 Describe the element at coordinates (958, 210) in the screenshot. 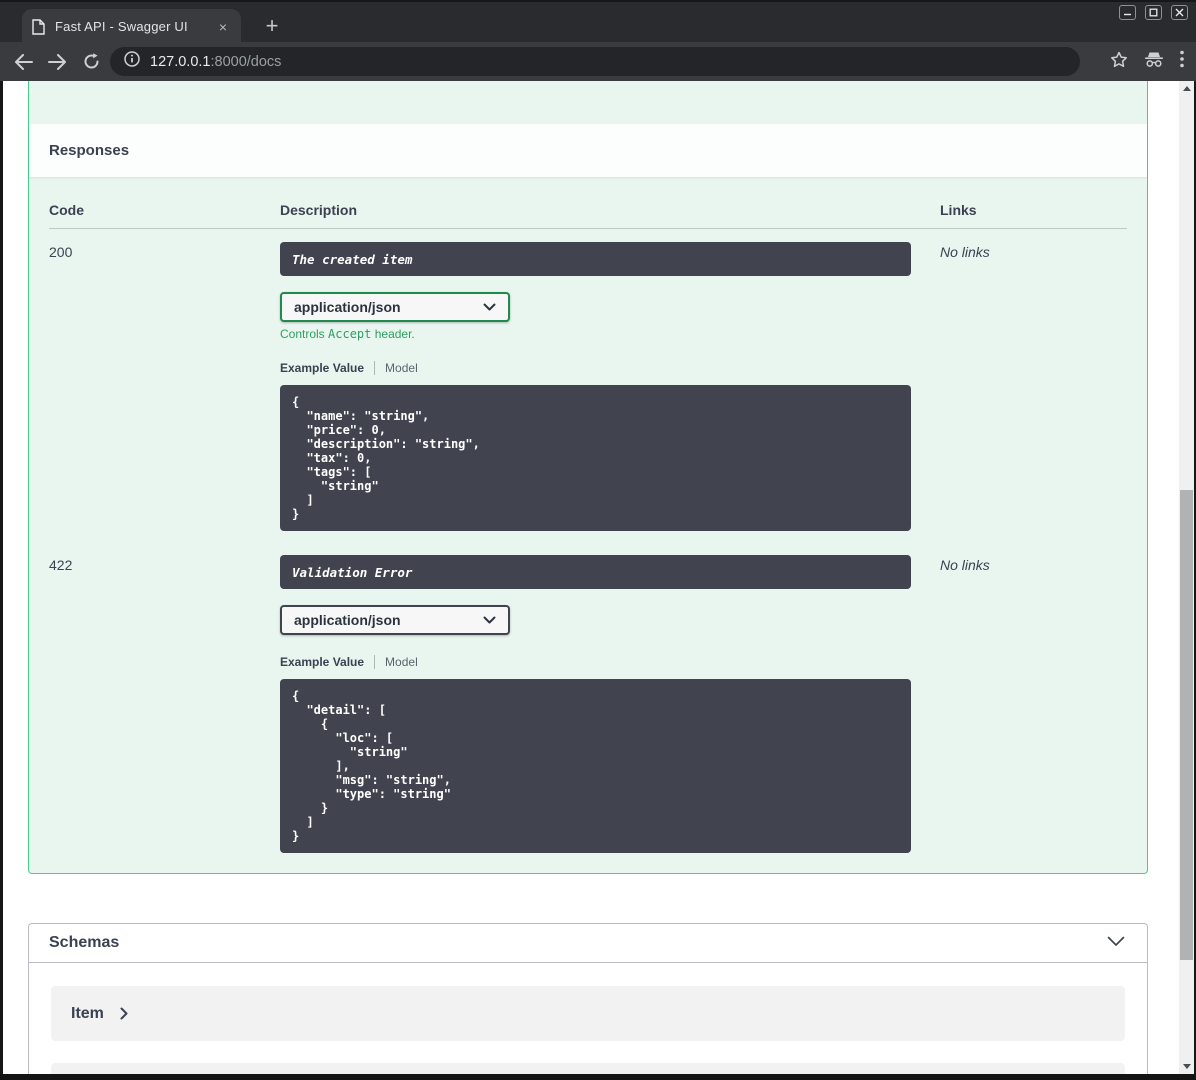

I see `column-links: Links` at that location.